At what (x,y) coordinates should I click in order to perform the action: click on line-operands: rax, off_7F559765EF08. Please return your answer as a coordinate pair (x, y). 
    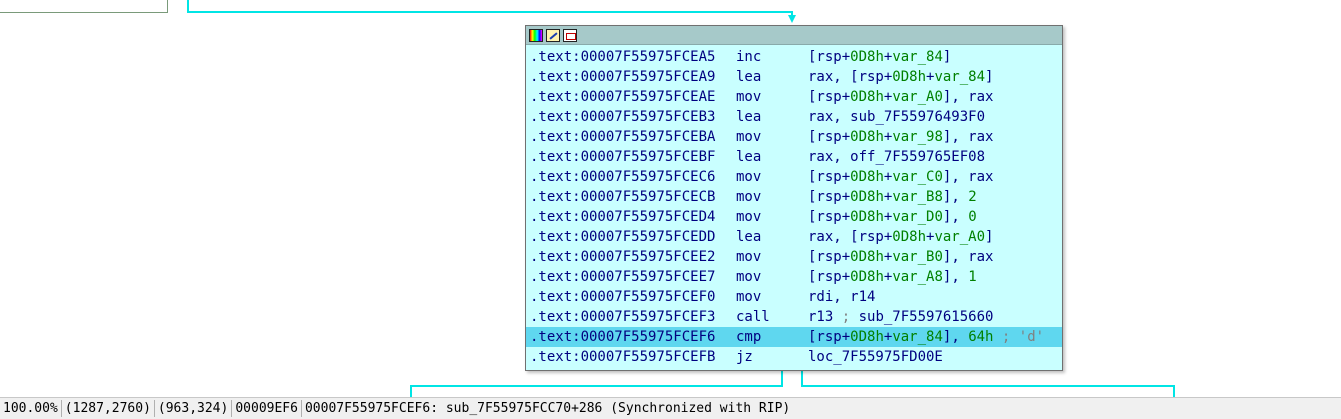
    Looking at the image, I should click on (896, 157).